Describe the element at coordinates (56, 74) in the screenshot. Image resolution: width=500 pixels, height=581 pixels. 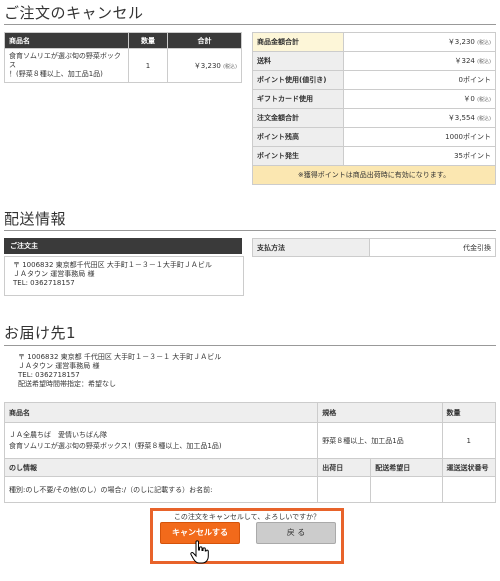
I see `product-name-line2: ！(野菜８種以上、加工品1品)` at that location.